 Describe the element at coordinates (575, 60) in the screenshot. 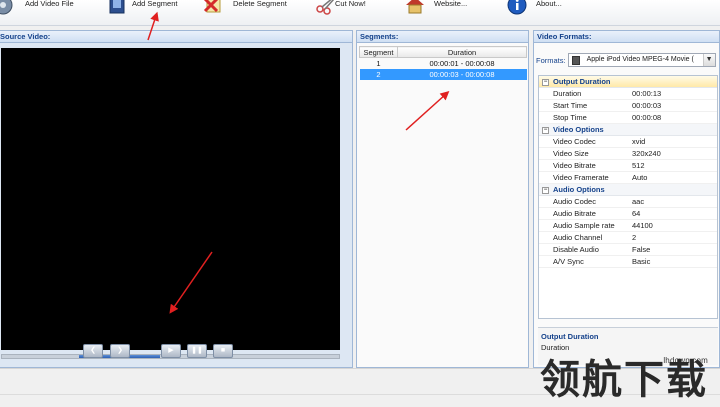

I see `format-icon` at that location.